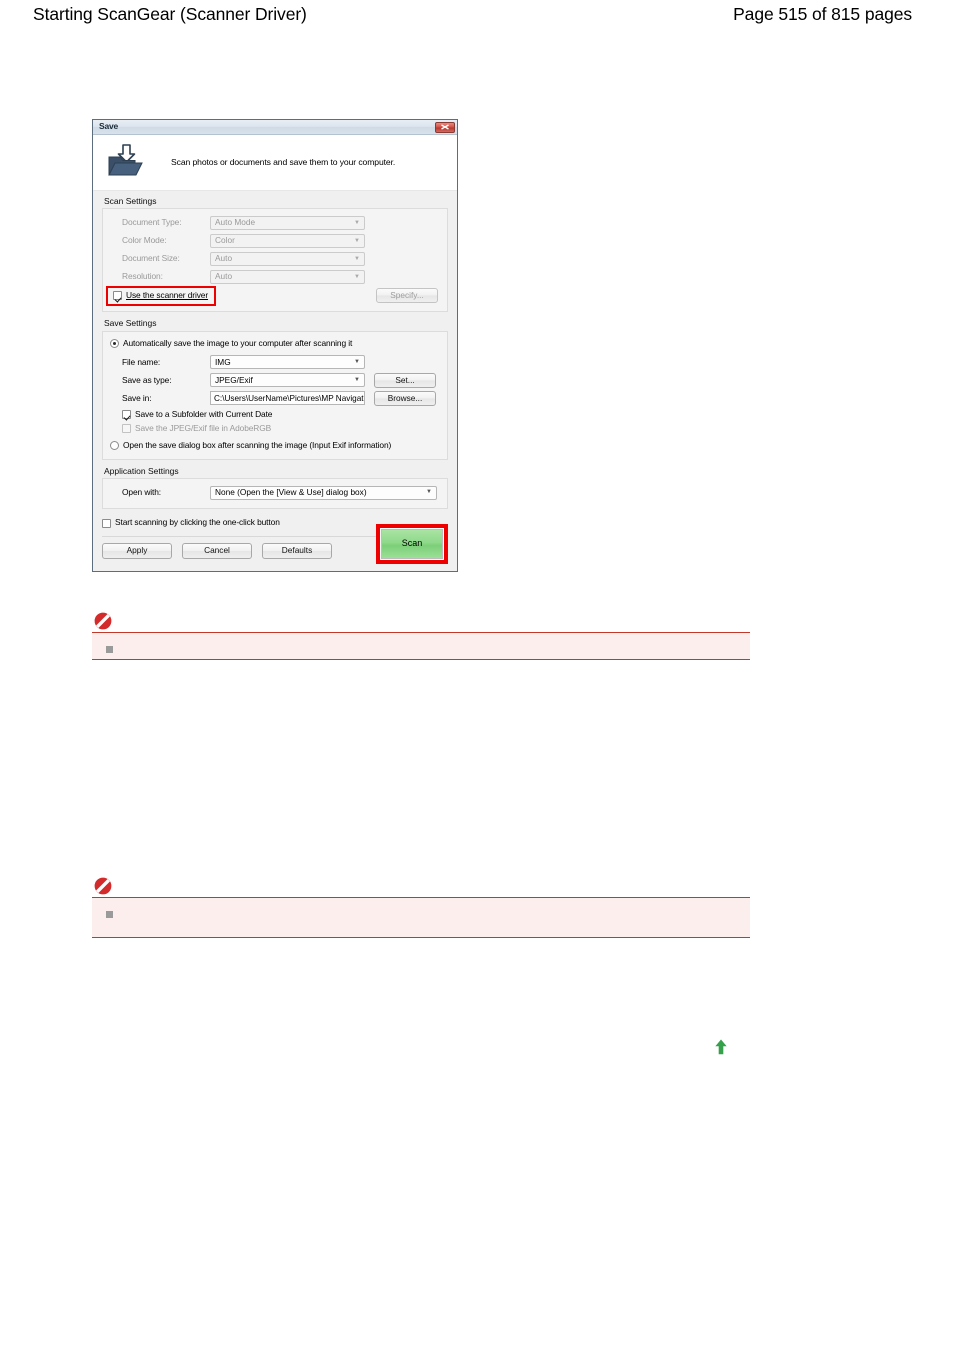 The height and width of the screenshot is (1350, 954). Describe the element at coordinates (275, 127) in the screenshot. I see `dialog-titlebar: Save` at that location.